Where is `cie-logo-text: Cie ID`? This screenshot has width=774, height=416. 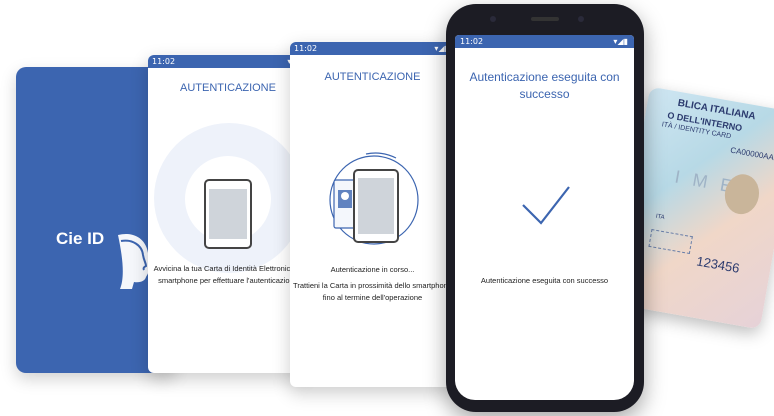 cie-logo-text: Cie ID is located at coordinates (80, 238).